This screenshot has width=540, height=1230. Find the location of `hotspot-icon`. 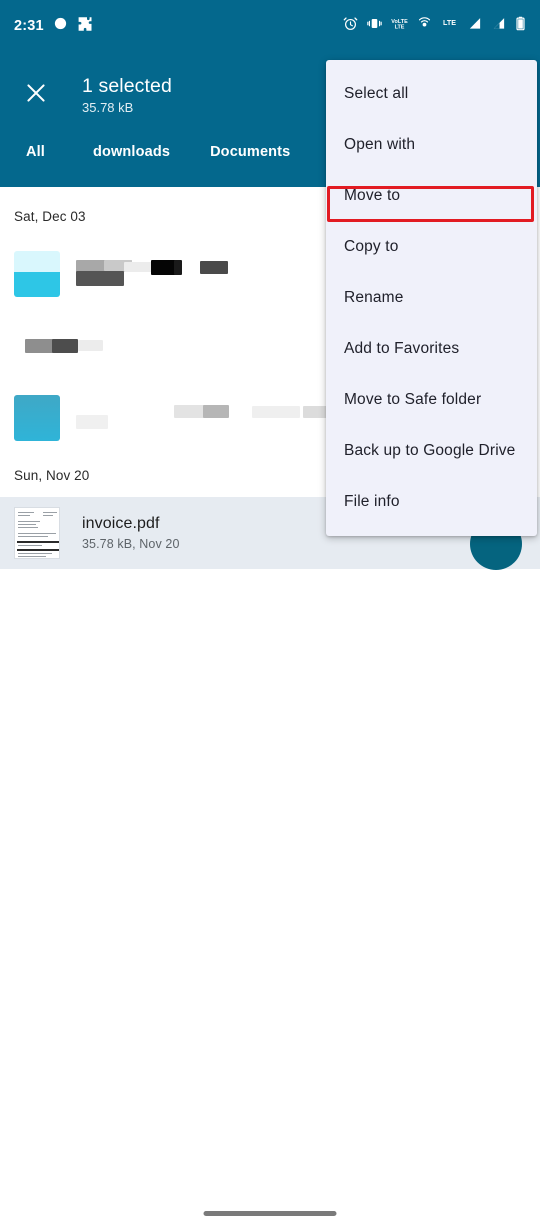

hotspot-icon is located at coordinates (424, 26).